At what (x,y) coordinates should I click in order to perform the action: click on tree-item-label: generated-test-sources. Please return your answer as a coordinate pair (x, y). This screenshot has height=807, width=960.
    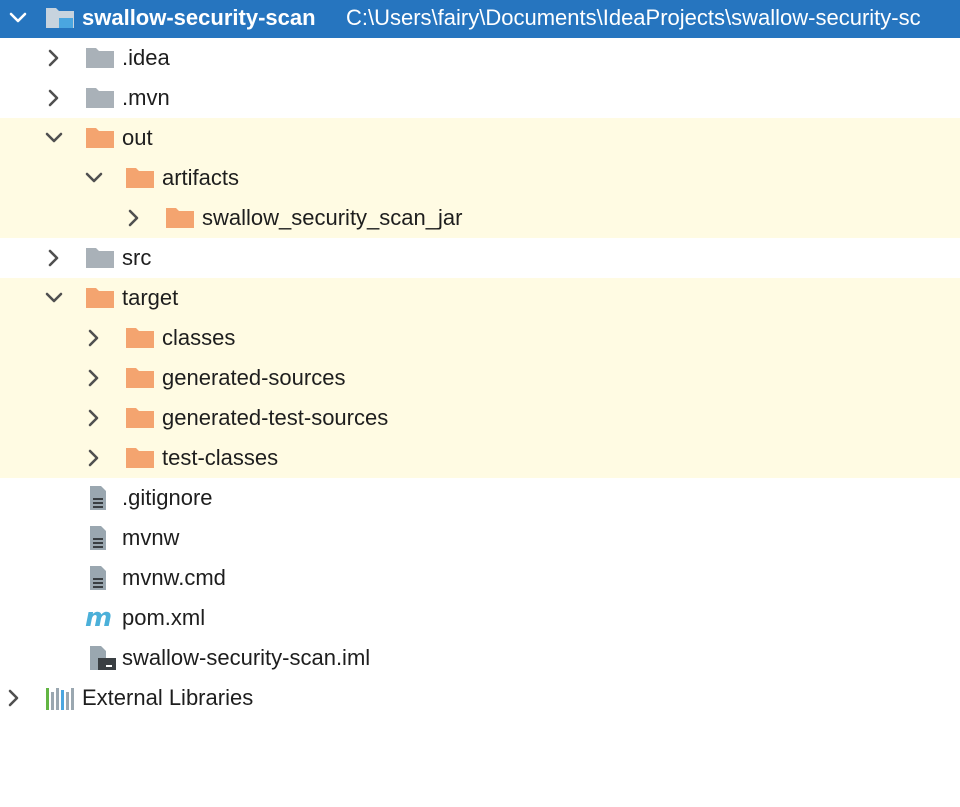
    Looking at the image, I should click on (275, 417).